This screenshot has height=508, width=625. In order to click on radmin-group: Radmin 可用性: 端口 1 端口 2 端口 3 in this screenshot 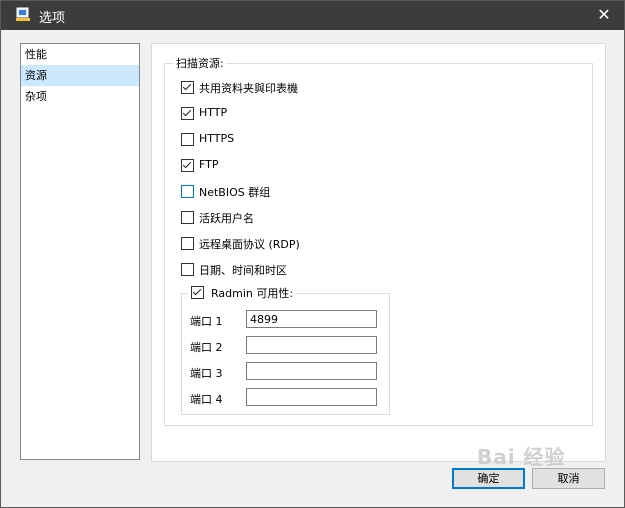, I will do `click(285, 350)`.